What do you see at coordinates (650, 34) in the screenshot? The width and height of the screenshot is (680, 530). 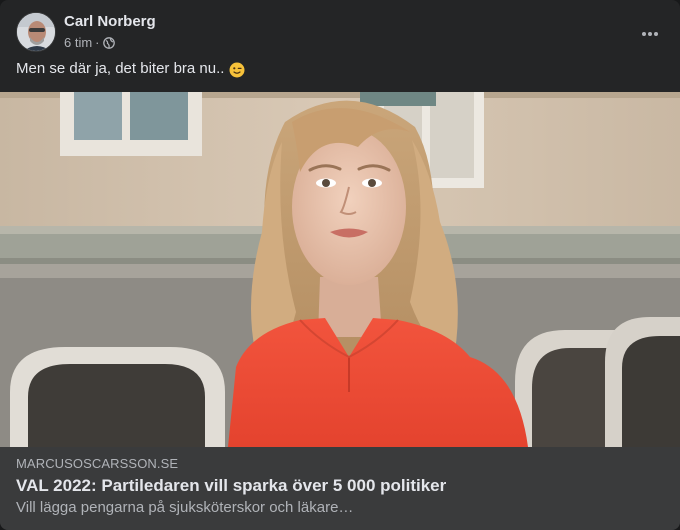 I see `more-options-icon` at bounding box center [650, 34].